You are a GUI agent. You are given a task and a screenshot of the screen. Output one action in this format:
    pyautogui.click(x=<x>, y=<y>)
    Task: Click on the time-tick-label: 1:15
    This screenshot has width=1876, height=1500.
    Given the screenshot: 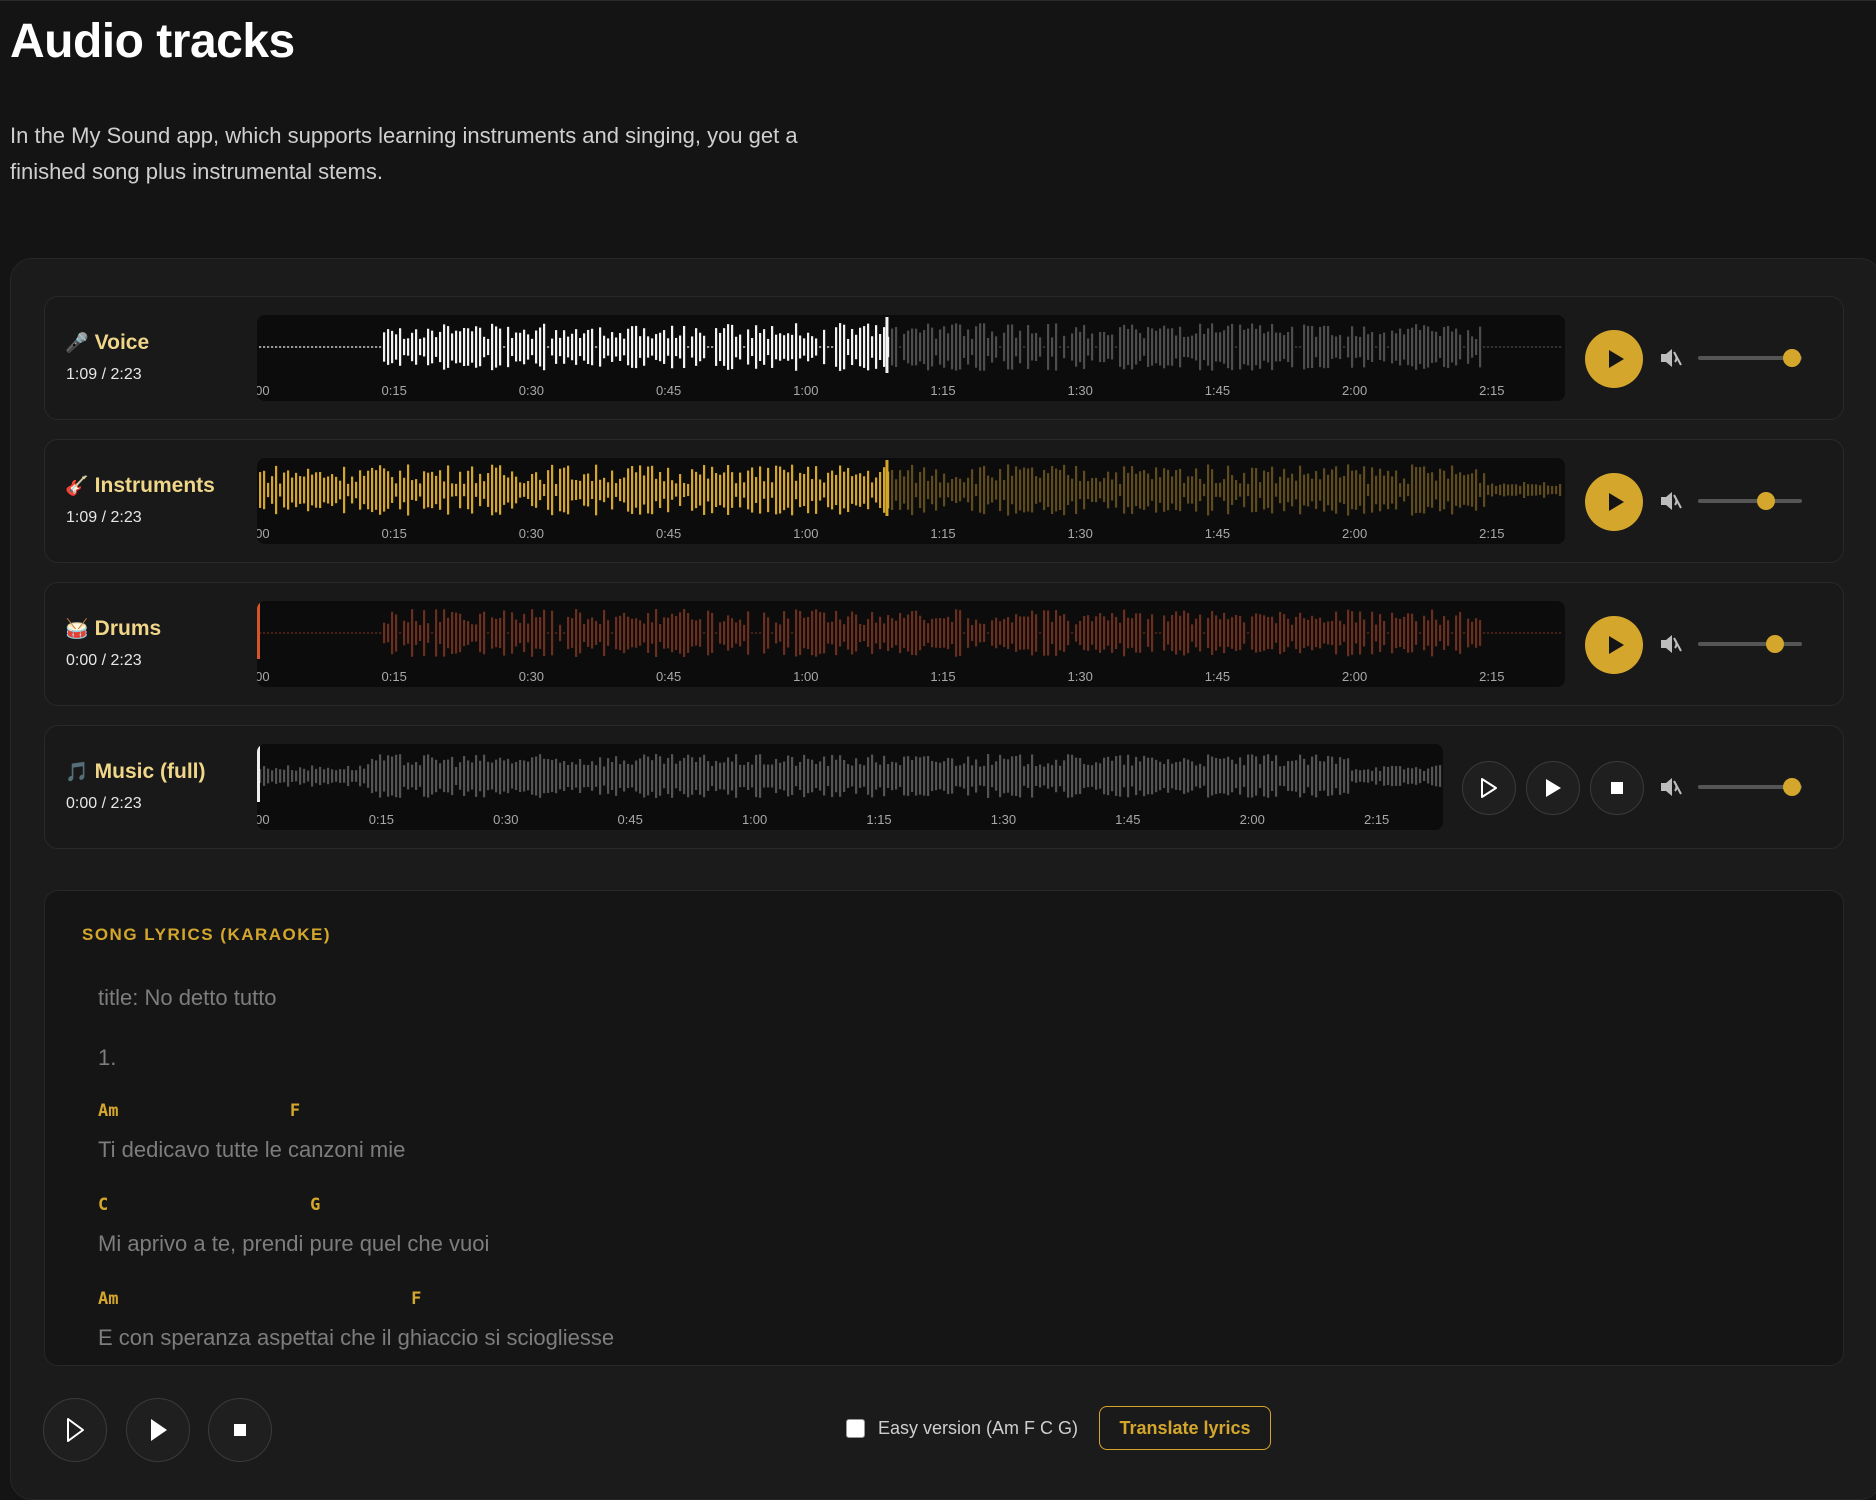 What is the action you would take?
    pyautogui.click(x=878, y=819)
    